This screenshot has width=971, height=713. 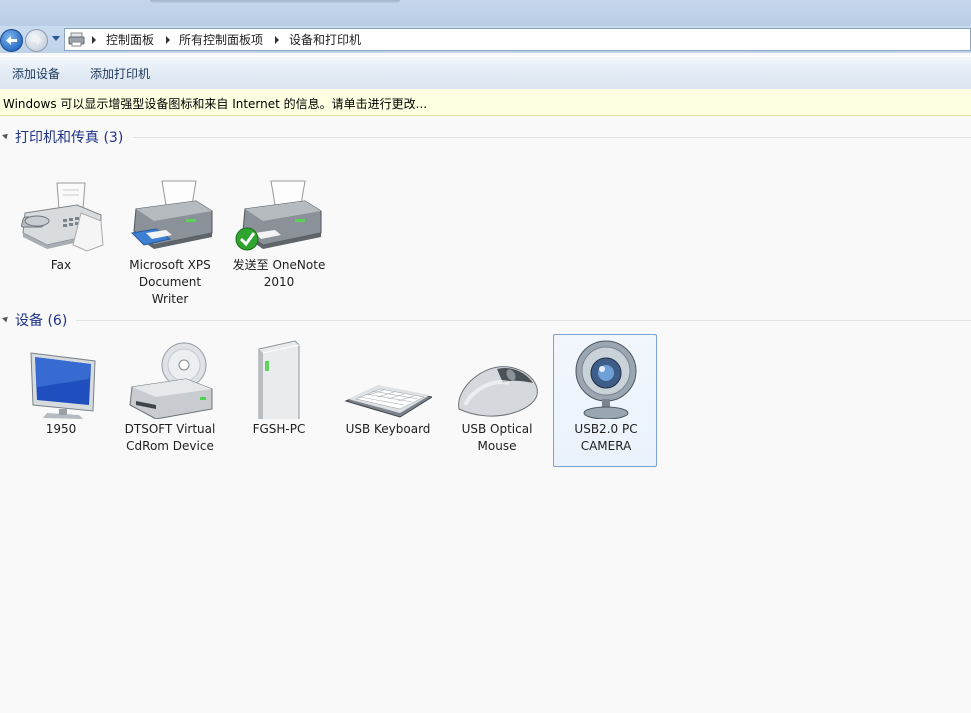 What do you see at coordinates (279, 273) in the screenshot?
I see `device-label: 发送至 OneNote 2010` at bounding box center [279, 273].